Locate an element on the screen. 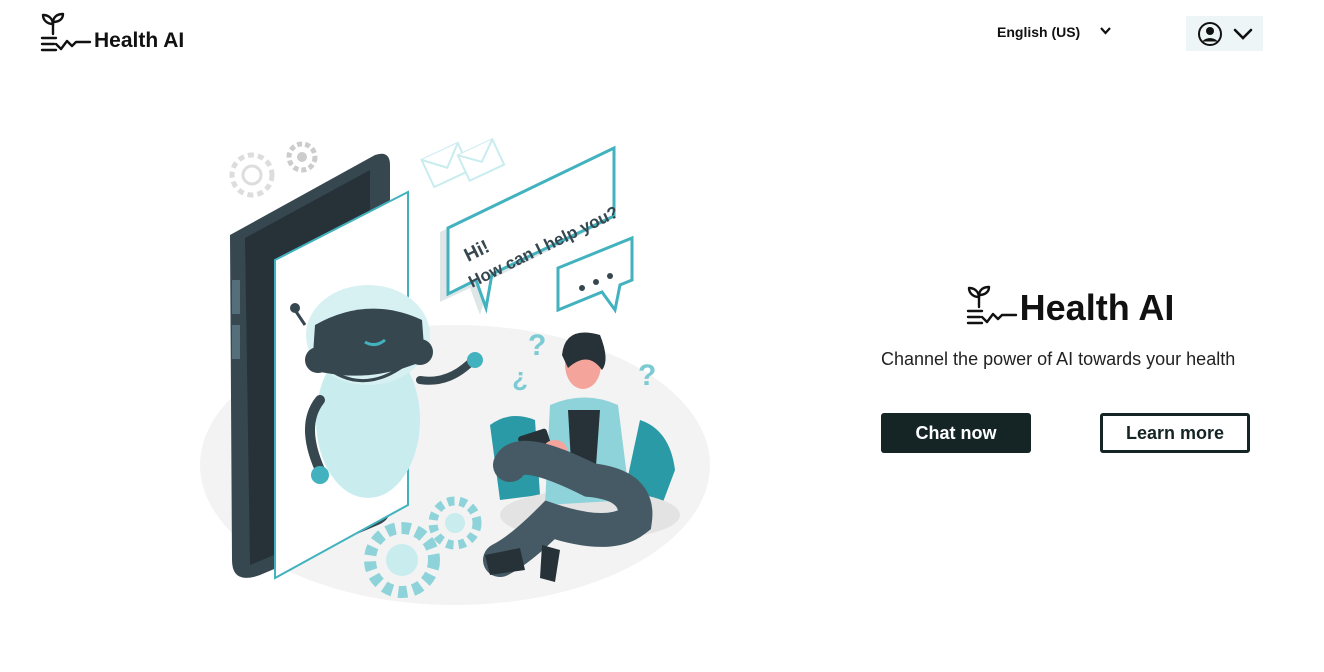  hero-logo: Health AI is located at coordinates (1070, 306).